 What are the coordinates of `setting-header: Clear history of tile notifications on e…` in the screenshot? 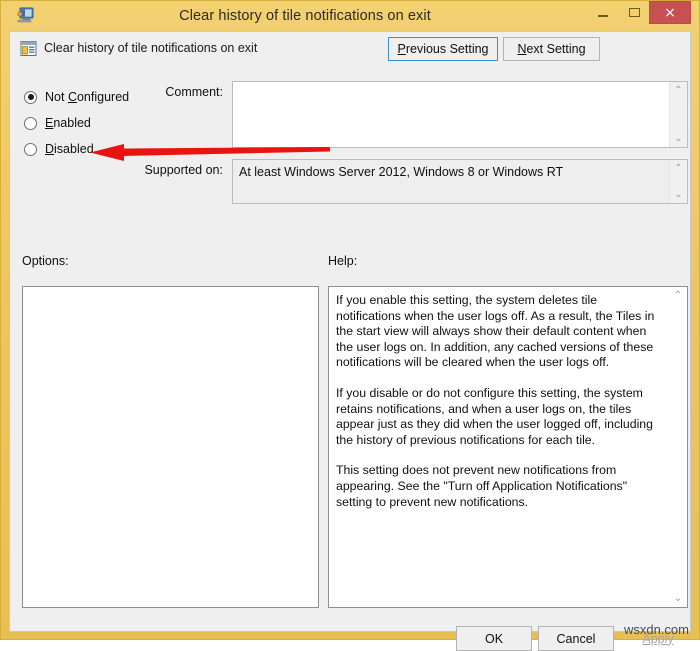 It's located at (350, 52).